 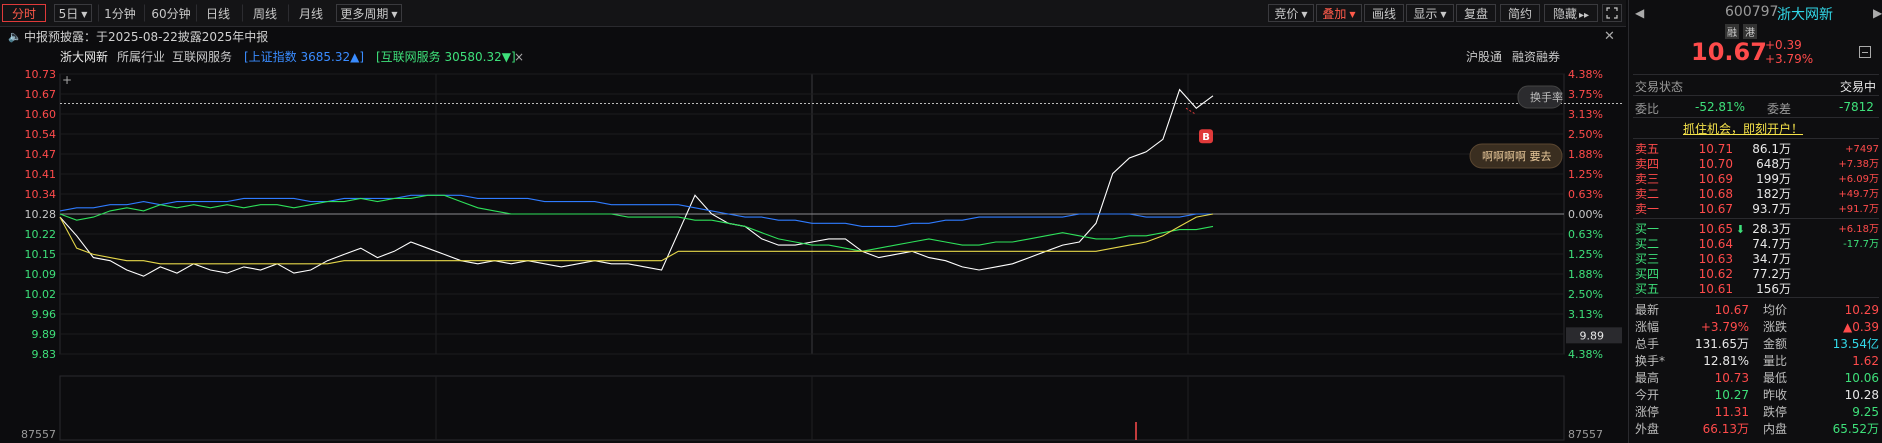 I want to click on trade-status-label: 交易状态, so click(x=1659, y=87).